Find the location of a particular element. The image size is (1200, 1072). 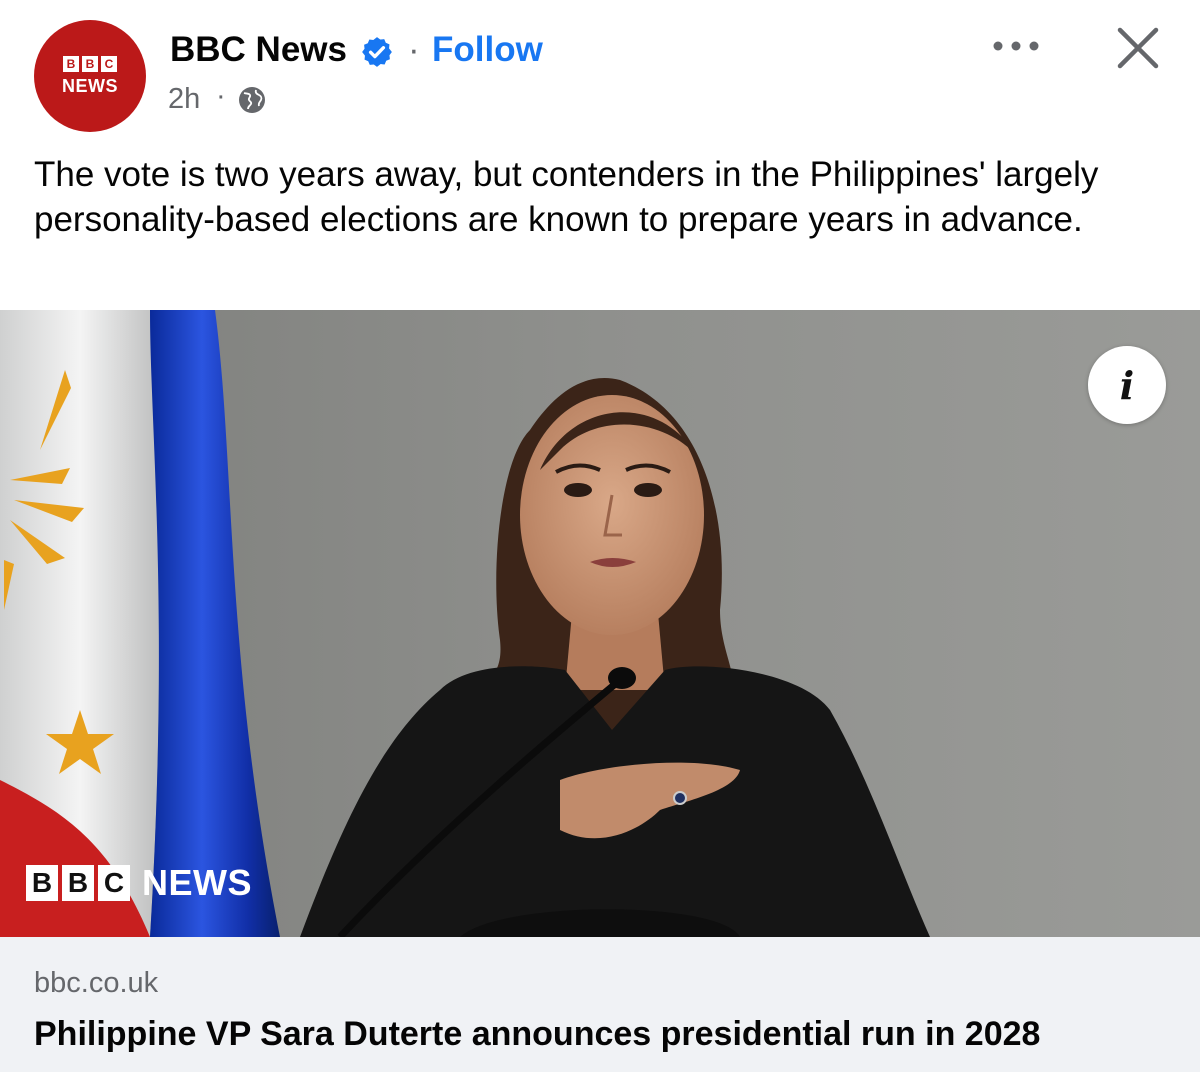

page-avatar: B B C NEWS is located at coordinates (90, 76).